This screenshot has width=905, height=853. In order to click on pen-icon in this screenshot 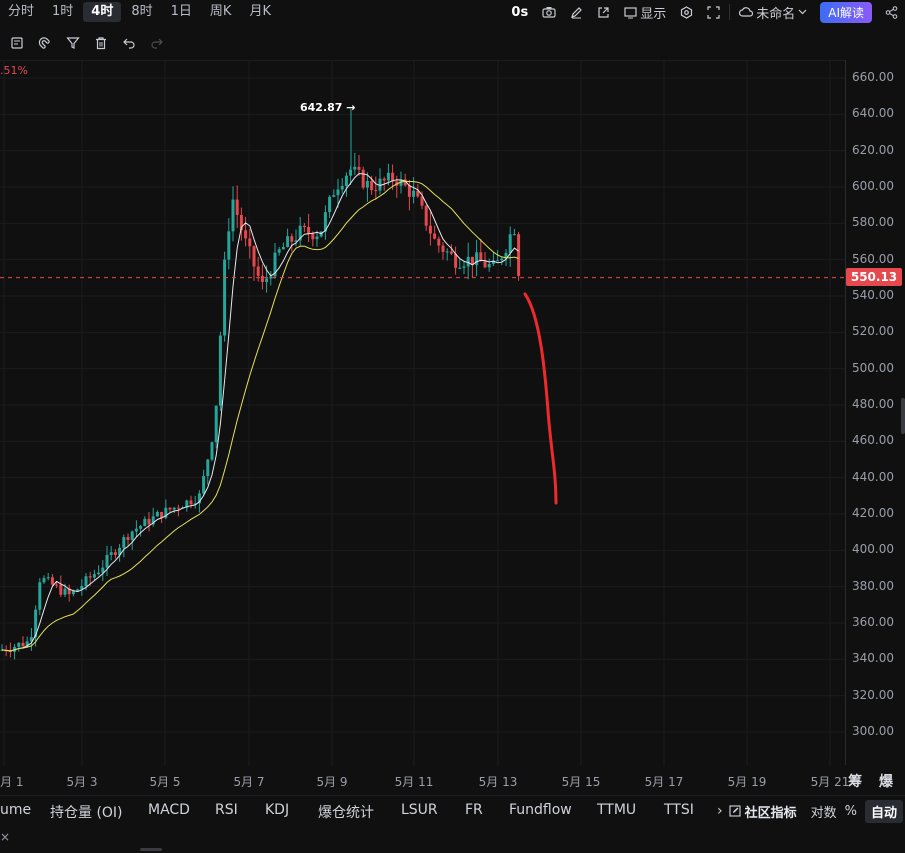, I will do `click(576, 12)`.